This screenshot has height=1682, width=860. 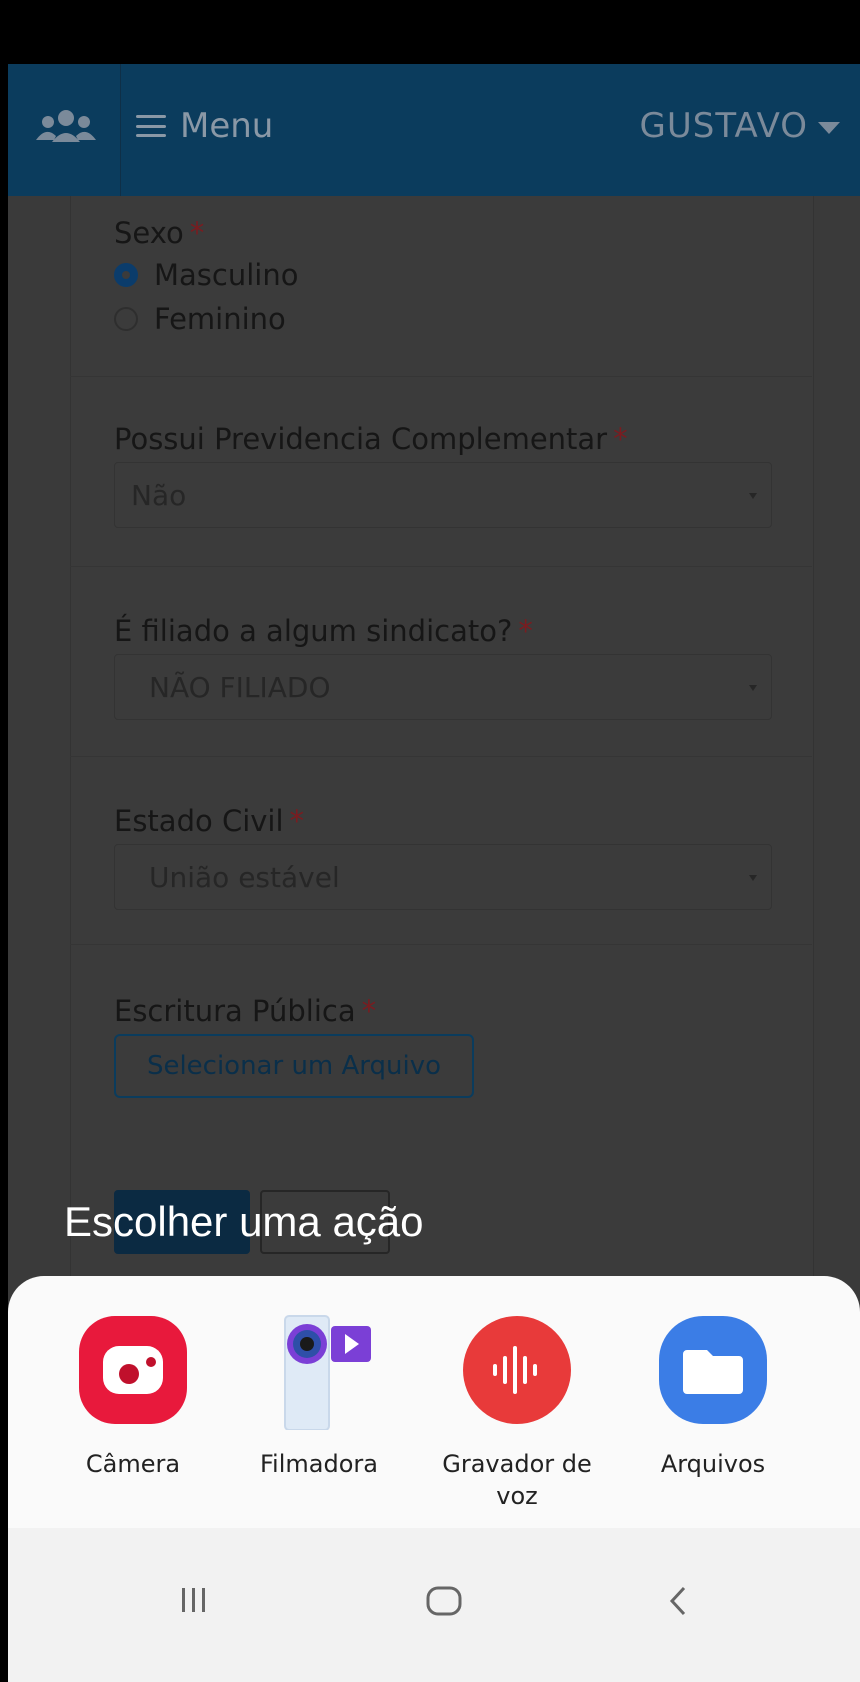 I want to click on header-divider, so click(x=120, y=130).